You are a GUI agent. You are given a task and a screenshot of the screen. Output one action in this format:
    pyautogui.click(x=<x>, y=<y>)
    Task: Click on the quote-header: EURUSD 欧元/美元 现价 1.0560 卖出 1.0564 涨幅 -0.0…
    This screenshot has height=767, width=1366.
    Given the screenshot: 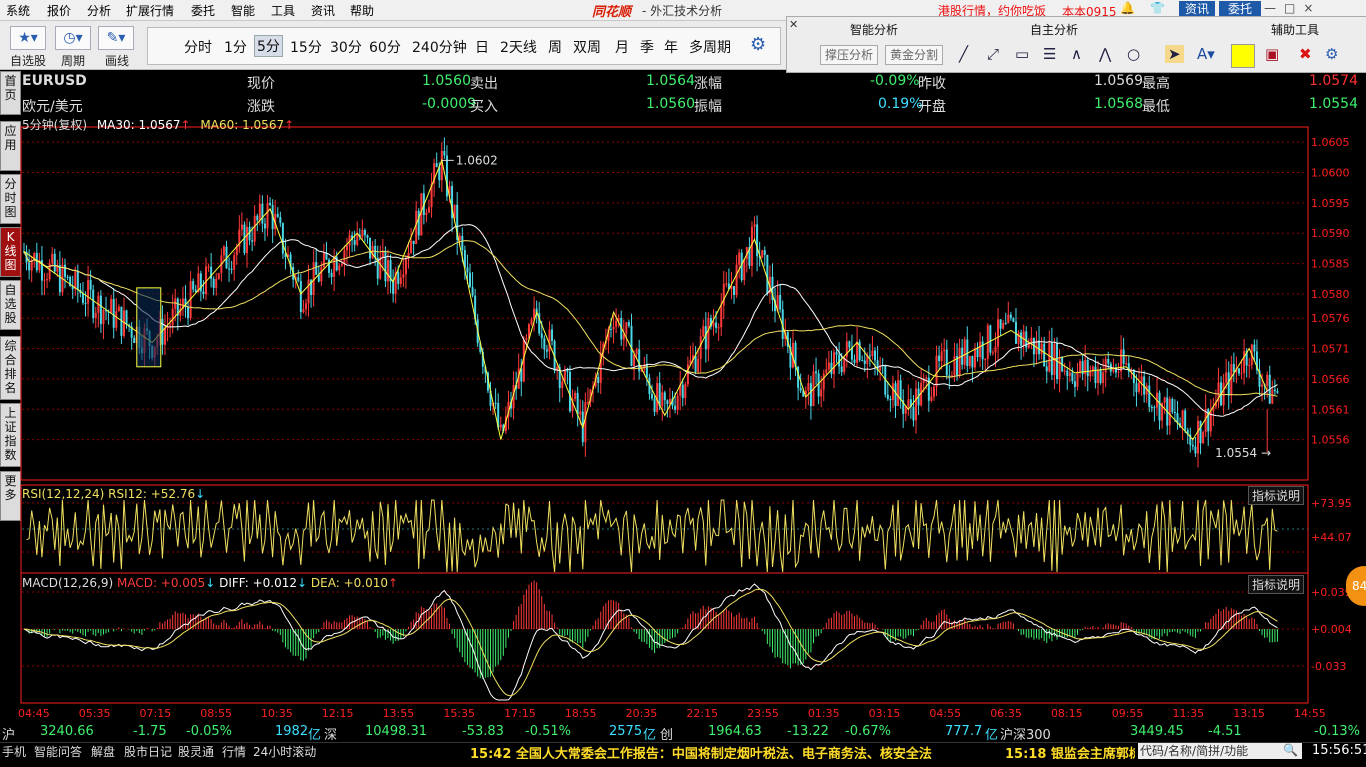 What is the action you would take?
    pyautogui.click(x=694, y=93)
    